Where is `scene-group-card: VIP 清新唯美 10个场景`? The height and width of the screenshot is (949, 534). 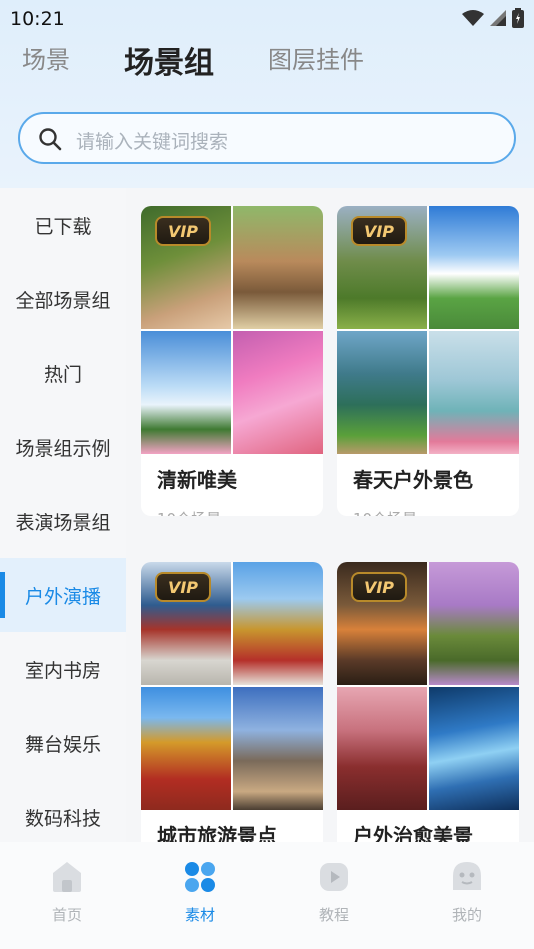 scene-group-card: VIP 清新唯美 10个场景 is located at coordinates (232, 361).